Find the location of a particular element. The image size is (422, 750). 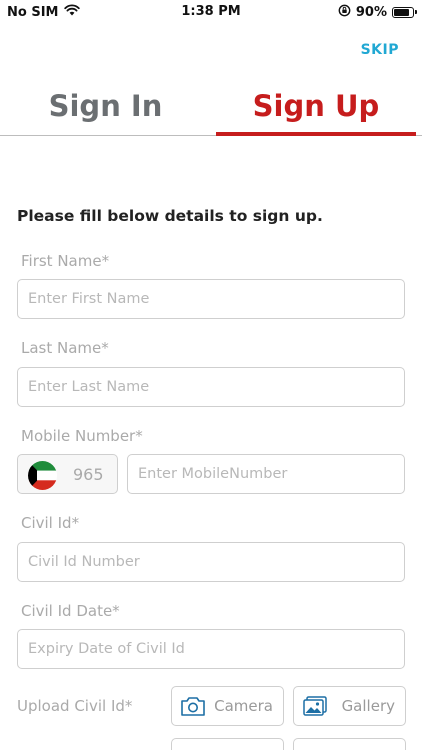

auth-tabs: Sign In Sign Up is located at coordinates (211, 107).